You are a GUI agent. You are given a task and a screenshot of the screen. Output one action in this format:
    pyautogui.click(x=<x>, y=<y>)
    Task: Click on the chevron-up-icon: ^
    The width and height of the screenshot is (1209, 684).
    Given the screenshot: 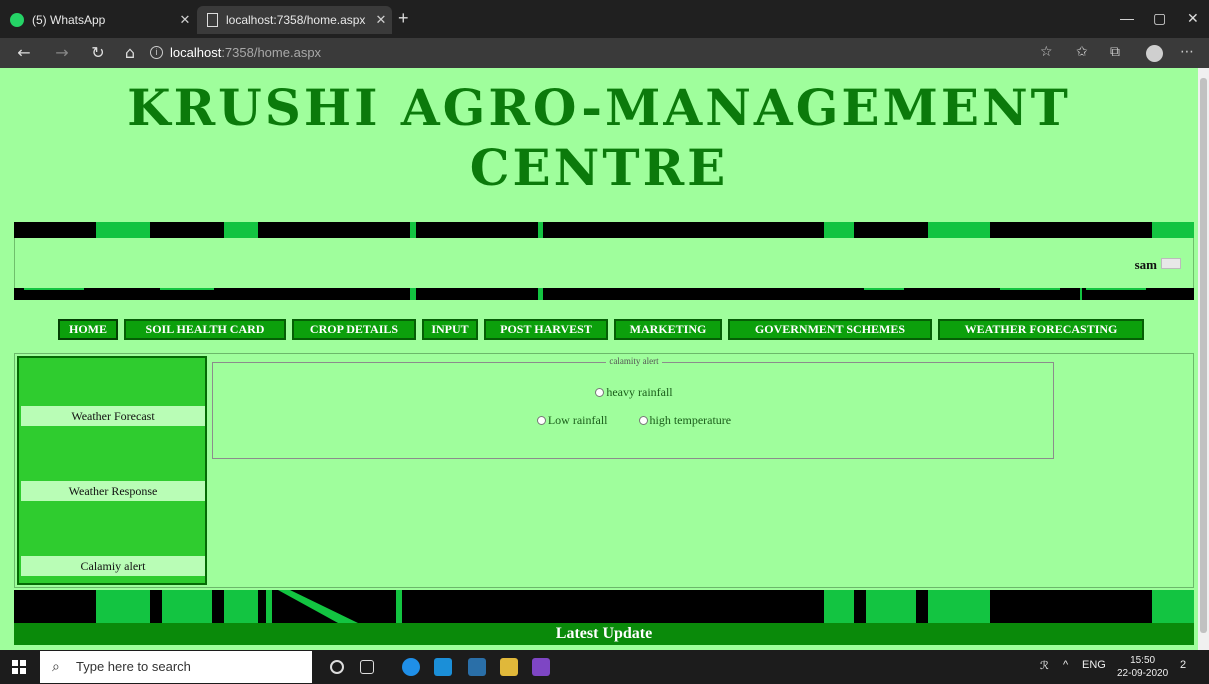 What is the action you would take?
    pyautogui.click(x=1065, y=665)
    